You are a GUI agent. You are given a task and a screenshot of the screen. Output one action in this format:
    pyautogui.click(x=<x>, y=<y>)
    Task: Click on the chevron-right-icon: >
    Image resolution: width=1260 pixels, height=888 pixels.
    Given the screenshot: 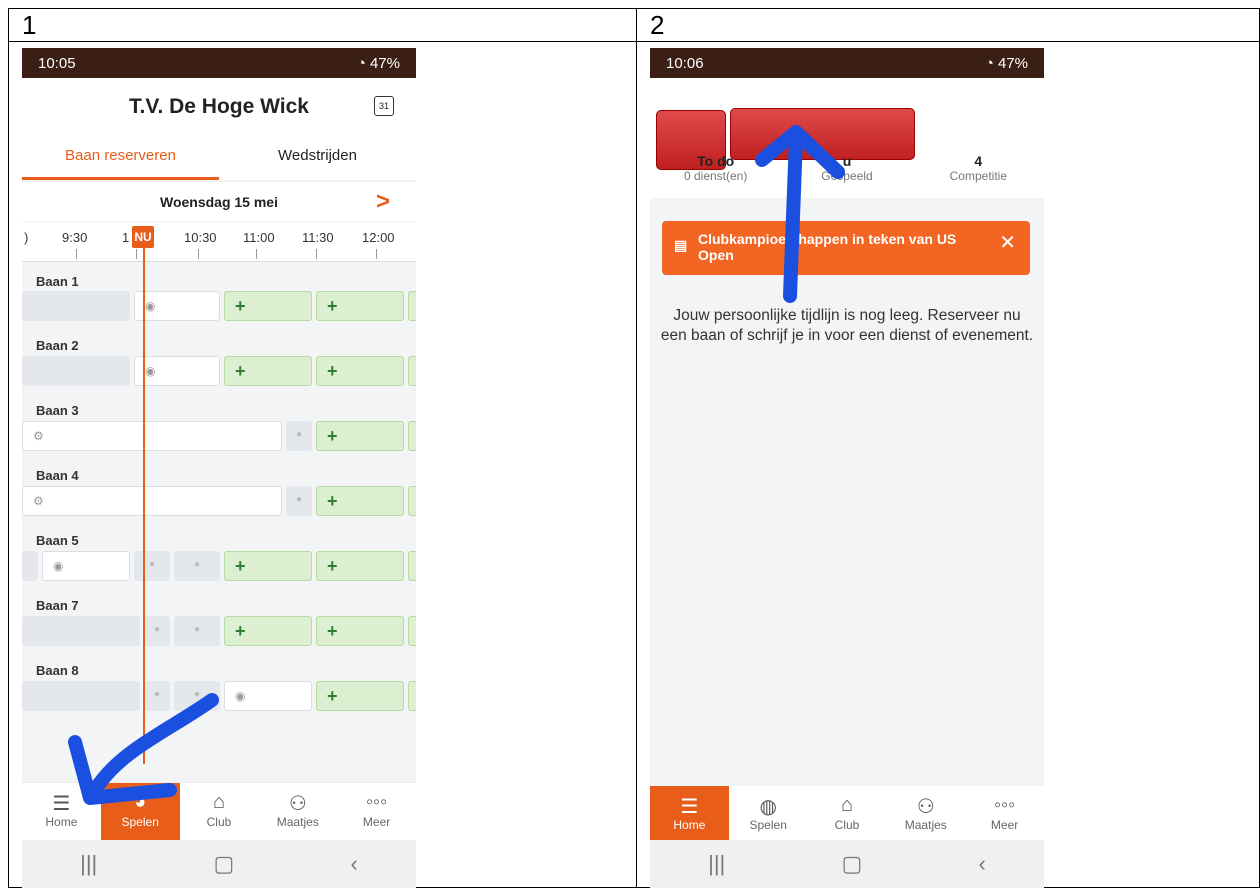 What is the action you would take?
    pyautogui.click(x=383, y=202)
    